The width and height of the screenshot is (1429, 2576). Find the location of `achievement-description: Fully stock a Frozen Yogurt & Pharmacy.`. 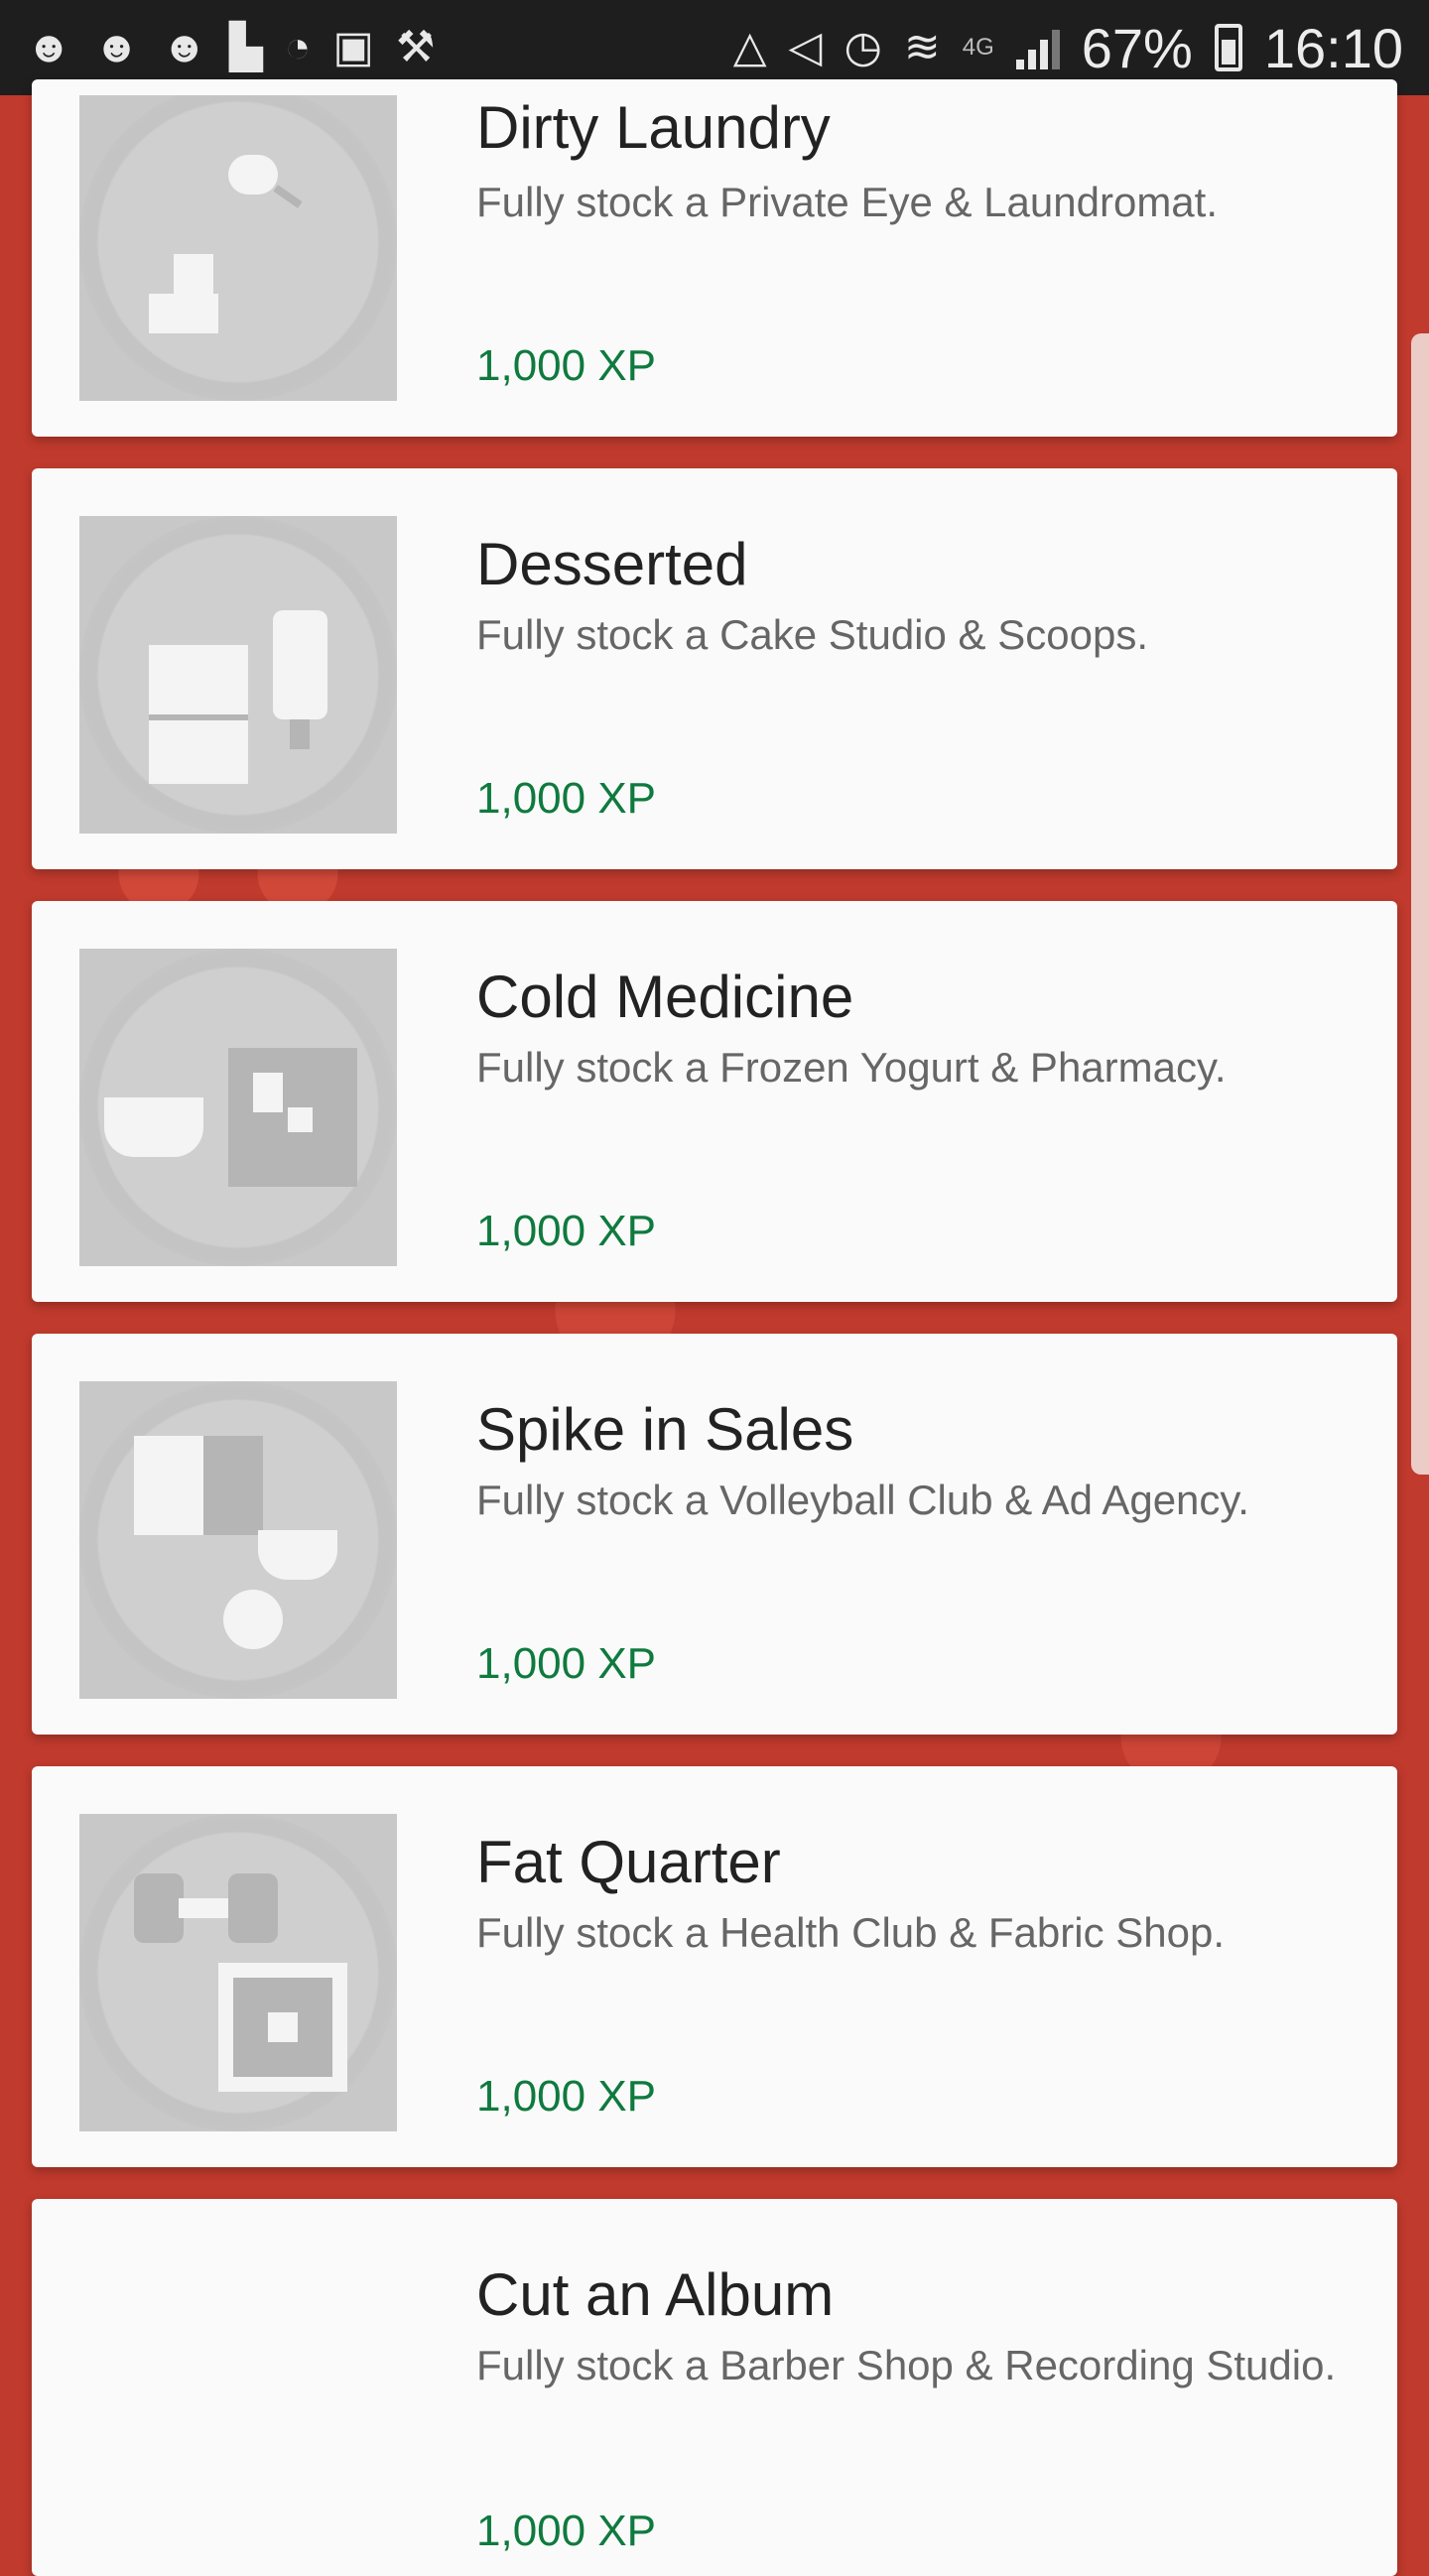

achievement-description: Fully stock a Frozen Yogurt & Pharmacy. is located at coordinates (851, 1068).